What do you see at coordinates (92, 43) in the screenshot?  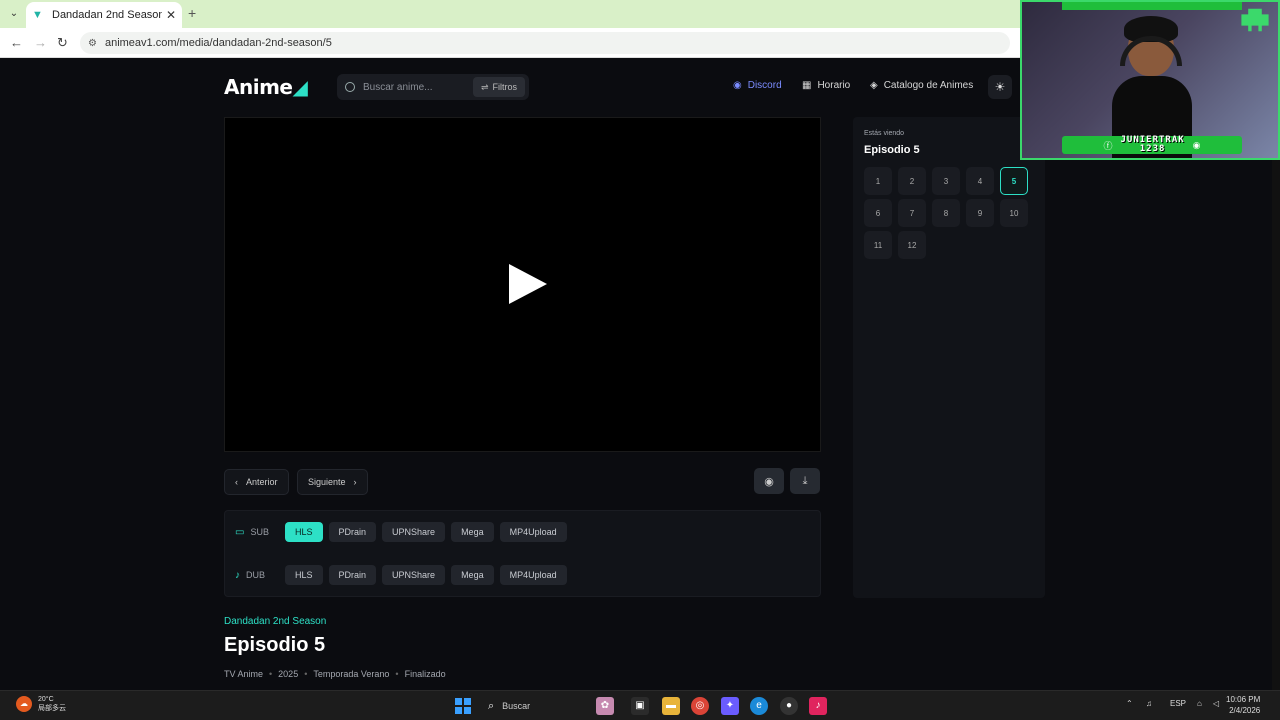 I see `site-info-icon: ⚙` at bounding box center [92, 43].